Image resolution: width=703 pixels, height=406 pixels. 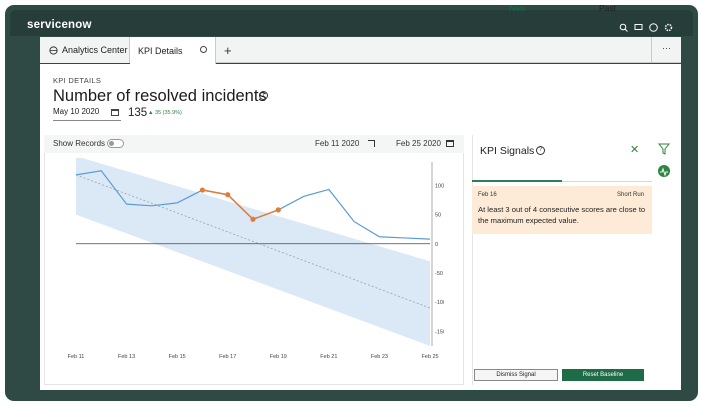 I want to click on end-date: Feb 25 2020, so click(x=418, y=143).